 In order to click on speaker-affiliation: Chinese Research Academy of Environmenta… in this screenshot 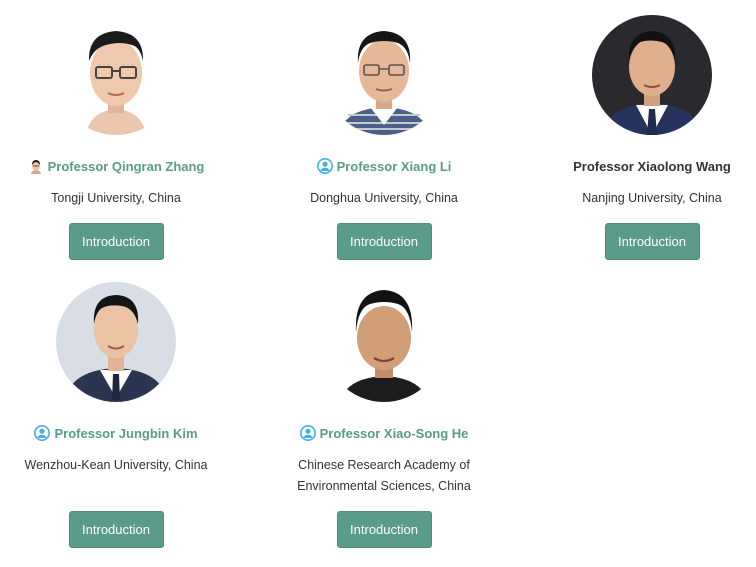, I will do `click(384, 475)`.